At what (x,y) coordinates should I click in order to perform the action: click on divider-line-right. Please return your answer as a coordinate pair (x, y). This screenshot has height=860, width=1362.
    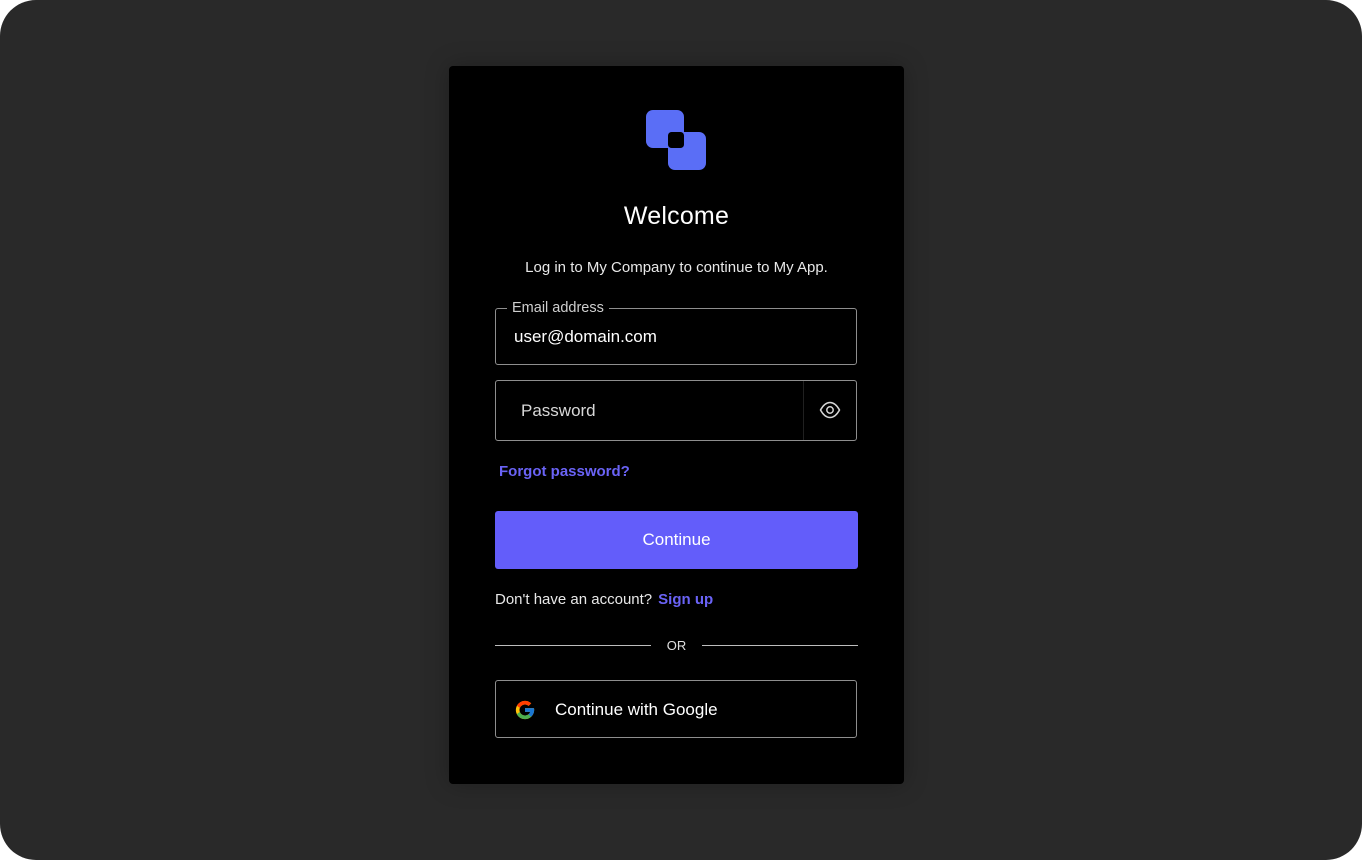
    Looking at the image, I should click on (780, 645).